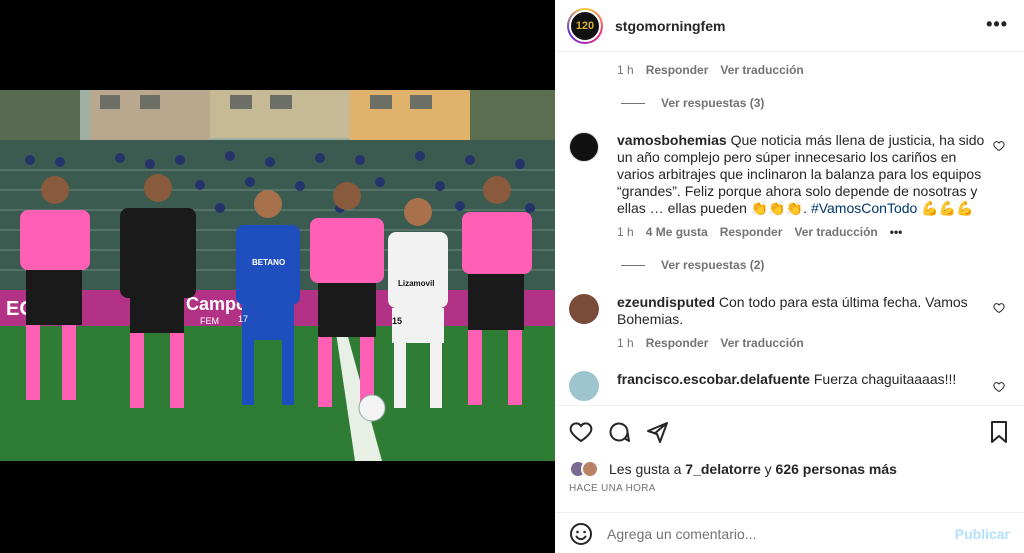 The height and width of the screenshot is (553, 1024). I want to click on post-timestamp: HACE UNA HORA, so click(612, 488).